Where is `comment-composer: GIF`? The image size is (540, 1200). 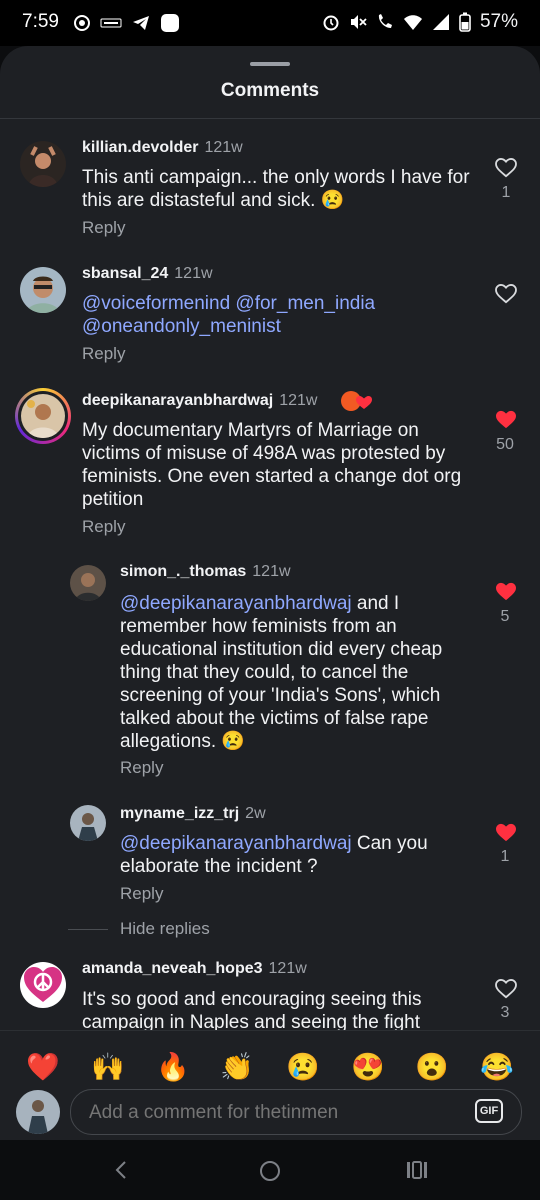 comment-composer: GIF is located at coordinates (296, 1112).